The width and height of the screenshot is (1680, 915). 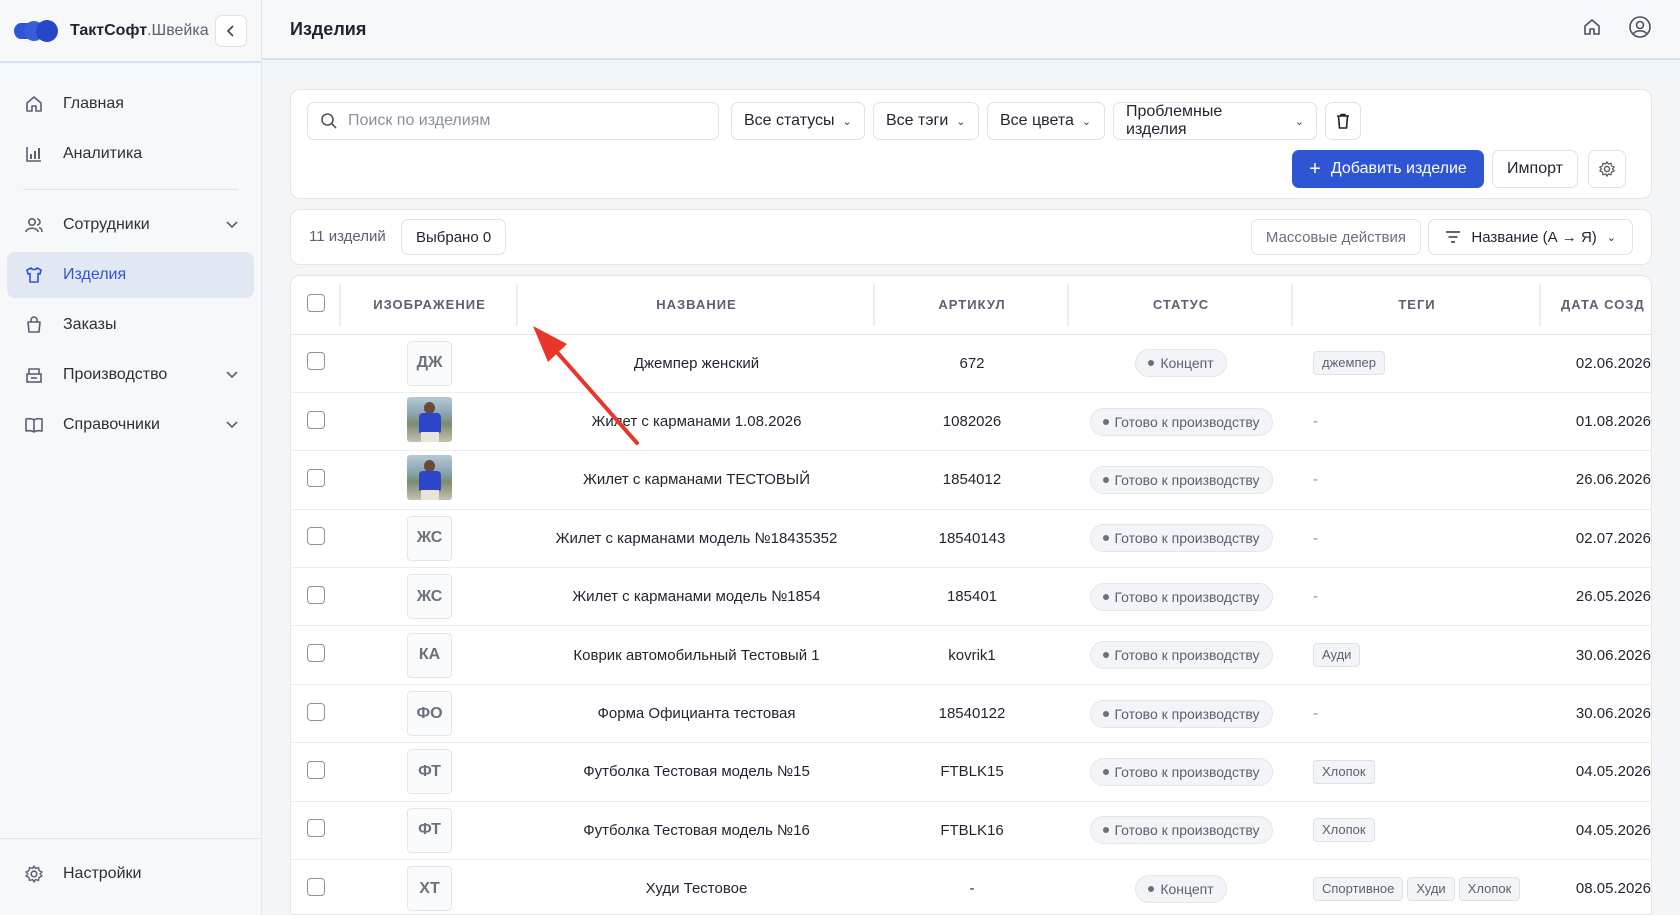 I want to click on selected-count-button: Выбрано 0, so click(x=454, y=237).